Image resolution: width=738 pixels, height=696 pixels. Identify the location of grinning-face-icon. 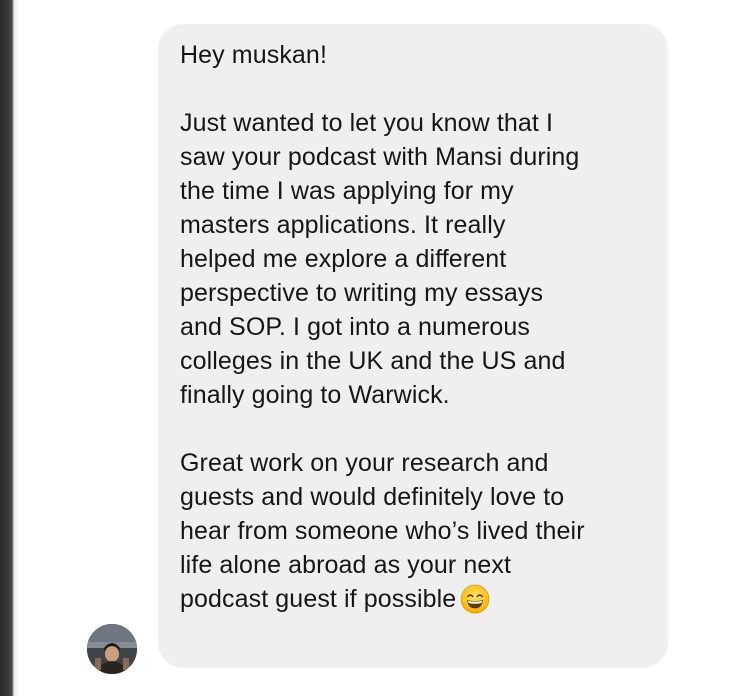
(475, 599).